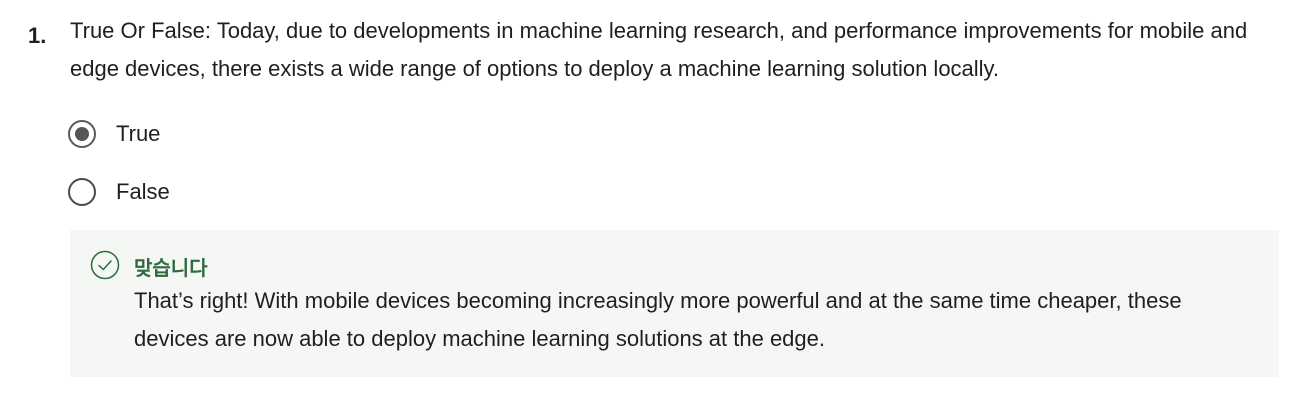  Describe the element at coordinates (105, 265) in the screenshot. I see `check-circle-icon` at that location.